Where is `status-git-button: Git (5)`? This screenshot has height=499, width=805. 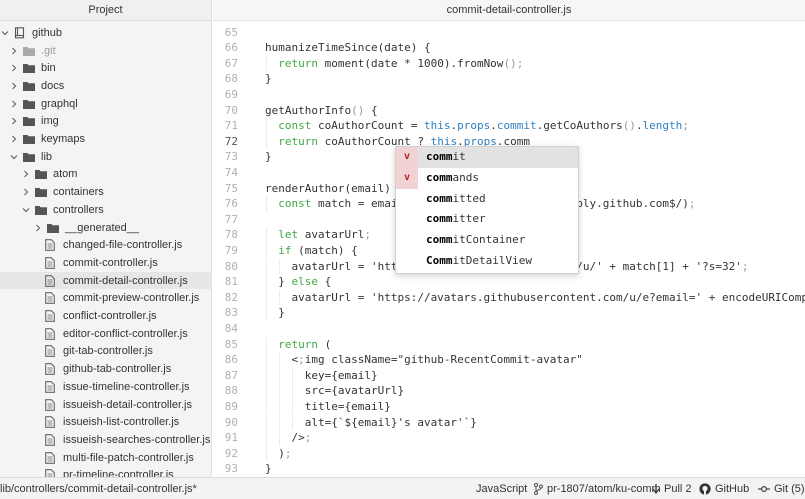 status-git-button: Git (5) is located at coordinates (781, 488).